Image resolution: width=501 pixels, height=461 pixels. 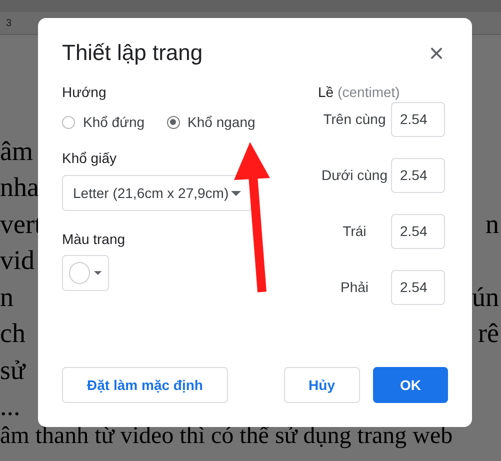 What do you see at coordinates (322, 385) in the screenshot?
I see `cancel-button: Hủy` at bounding box center [322, 385].